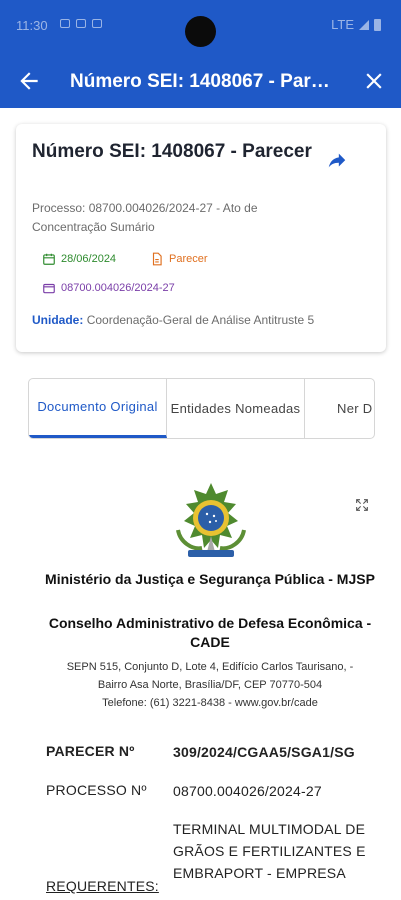  Describe the element at coordinates (58, 320) in the screenshot. I see `unit-label: Unidade:` at that location.